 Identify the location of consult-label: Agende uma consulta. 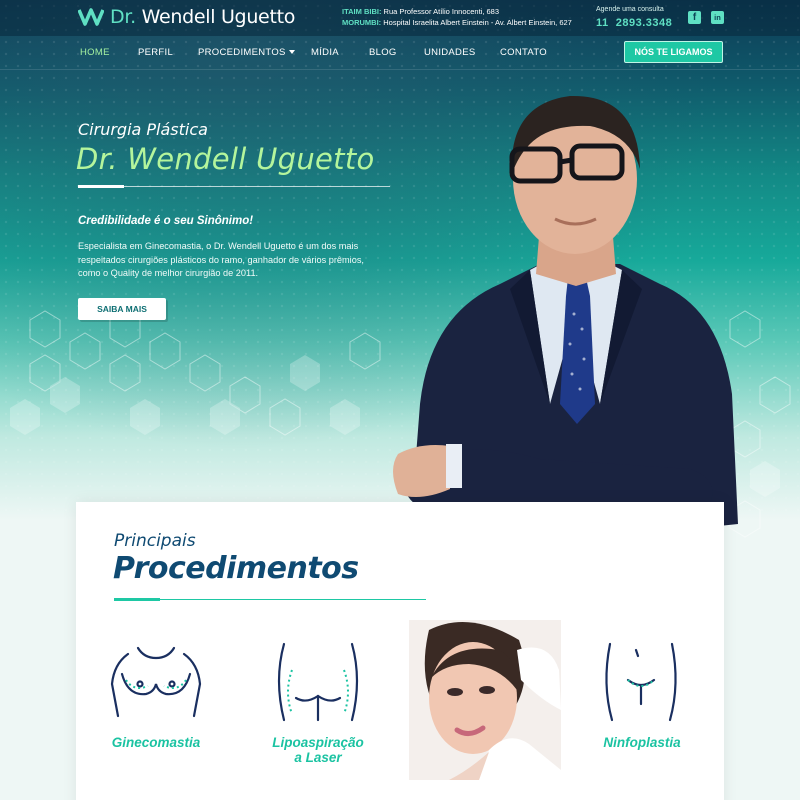
(630, 9).